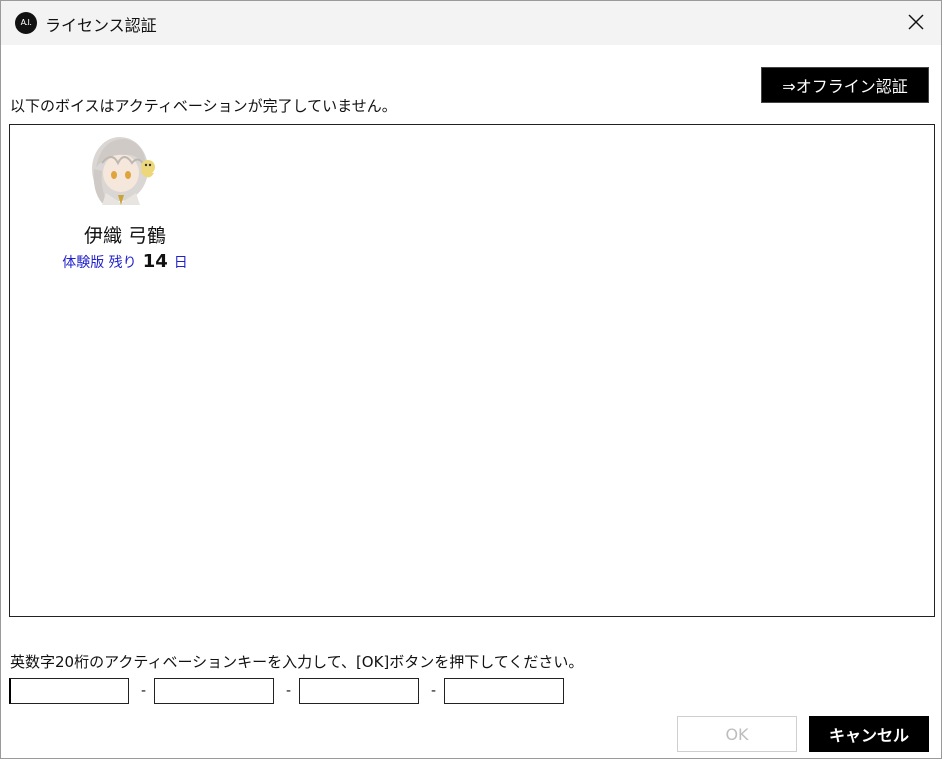 This screenshot has height=759, width=942. Describe the element at coordinates (123, 171) in the screenshot. I see `voice-avatar` at that location.